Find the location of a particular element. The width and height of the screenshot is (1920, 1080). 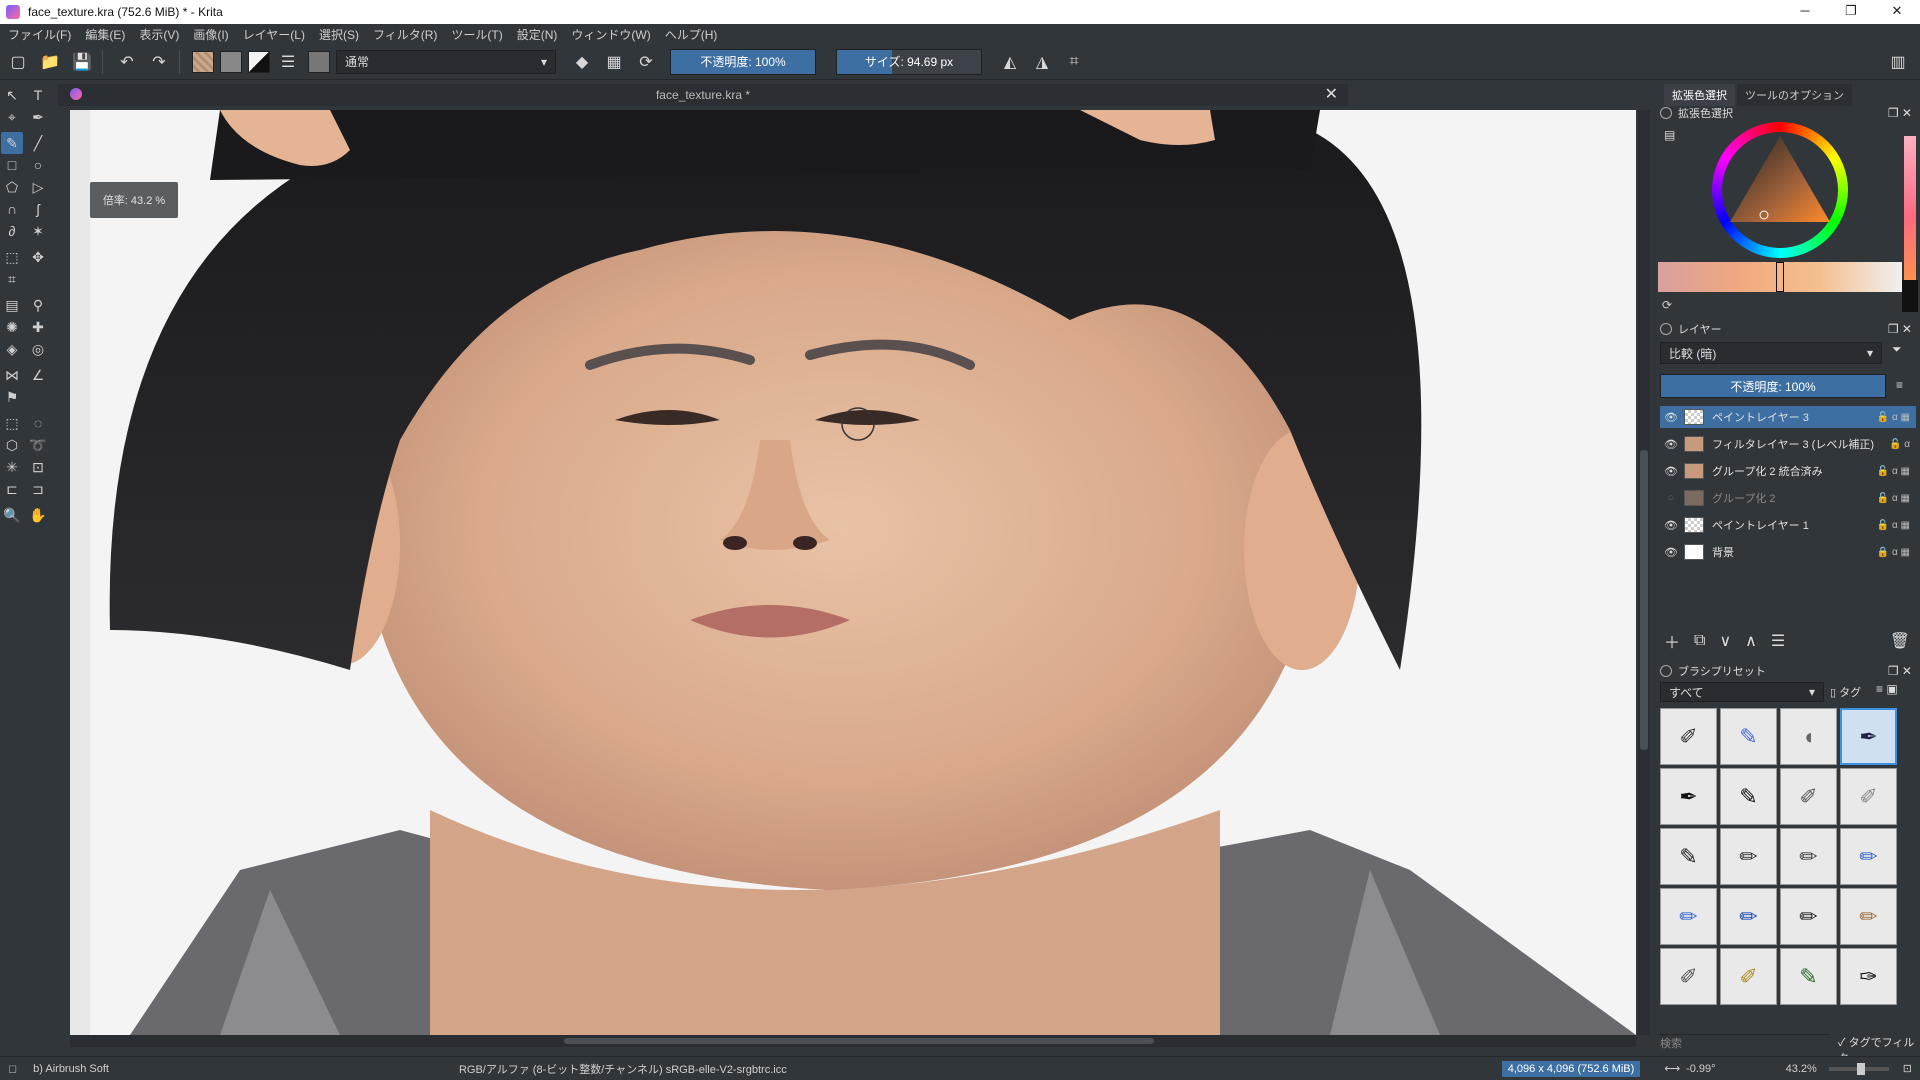

assistant-tool-icon: ⋈ is located at coordinates (12, 375).